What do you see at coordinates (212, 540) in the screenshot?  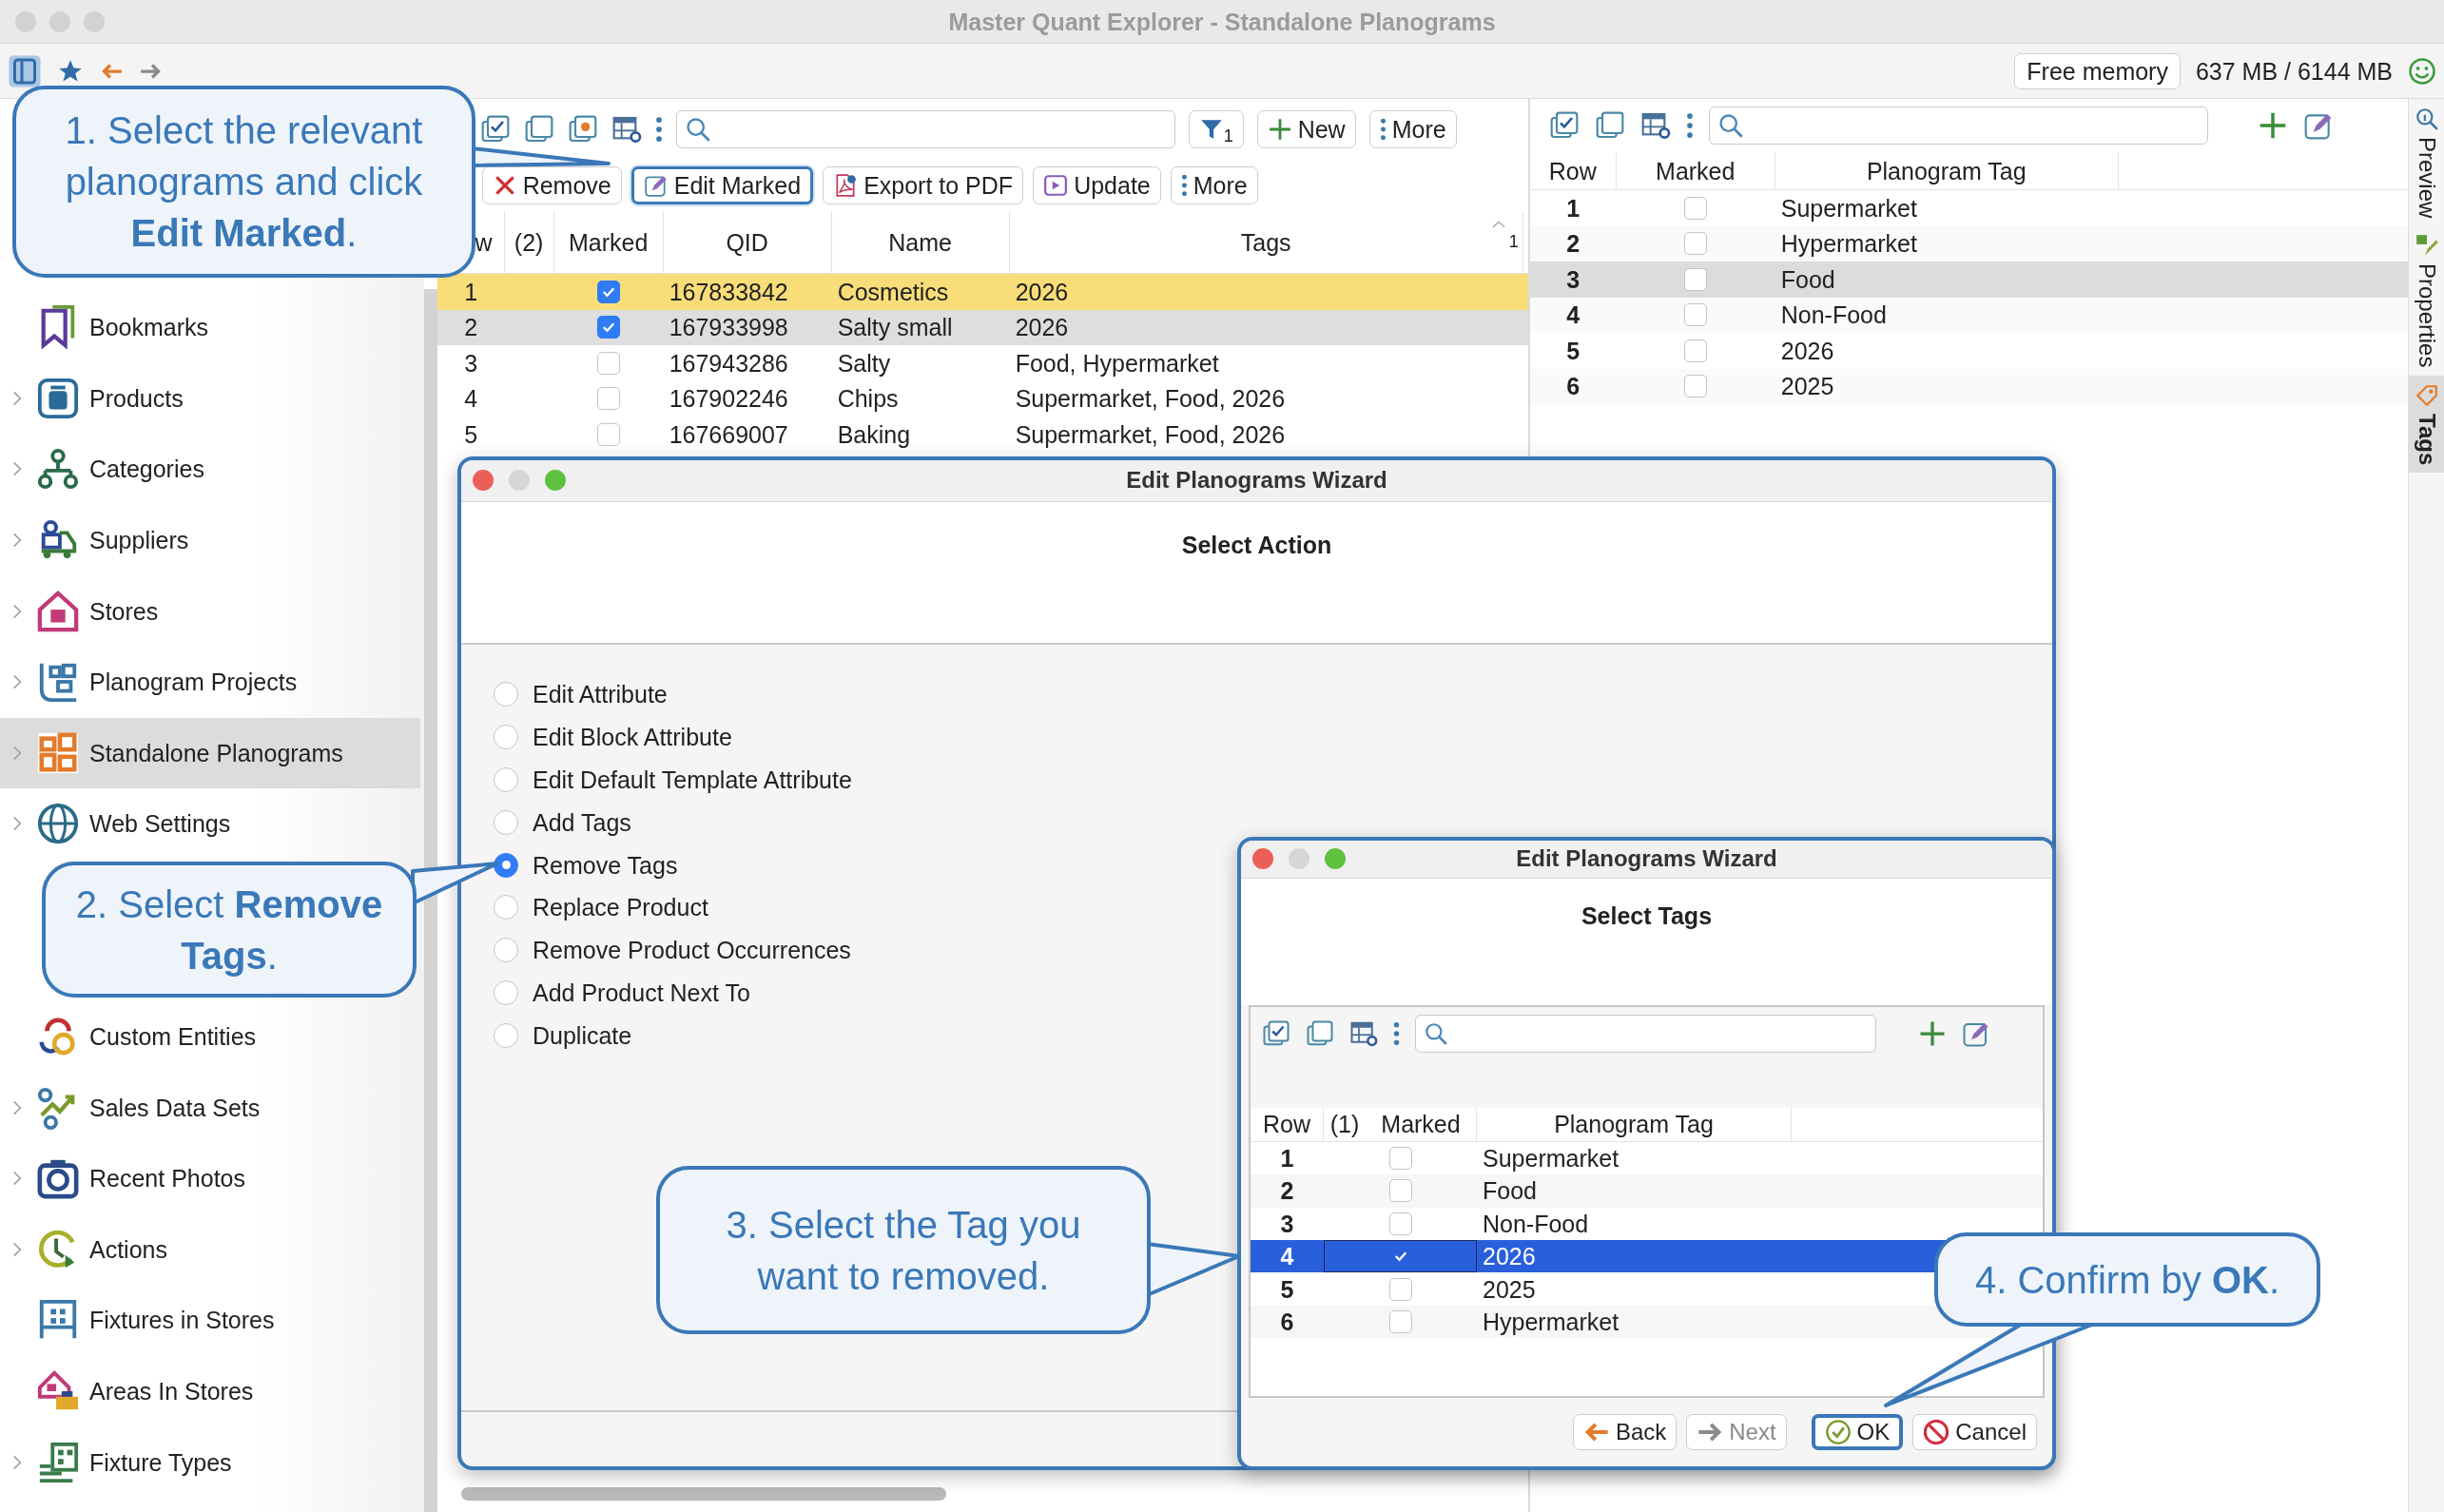 I see `sidebar-item: Suppliers` at bounding box center [212, 540].